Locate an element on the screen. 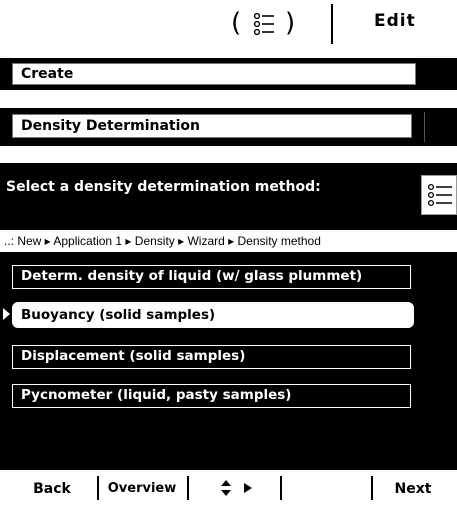  create-field: Create is located at coordinates (214, 74).